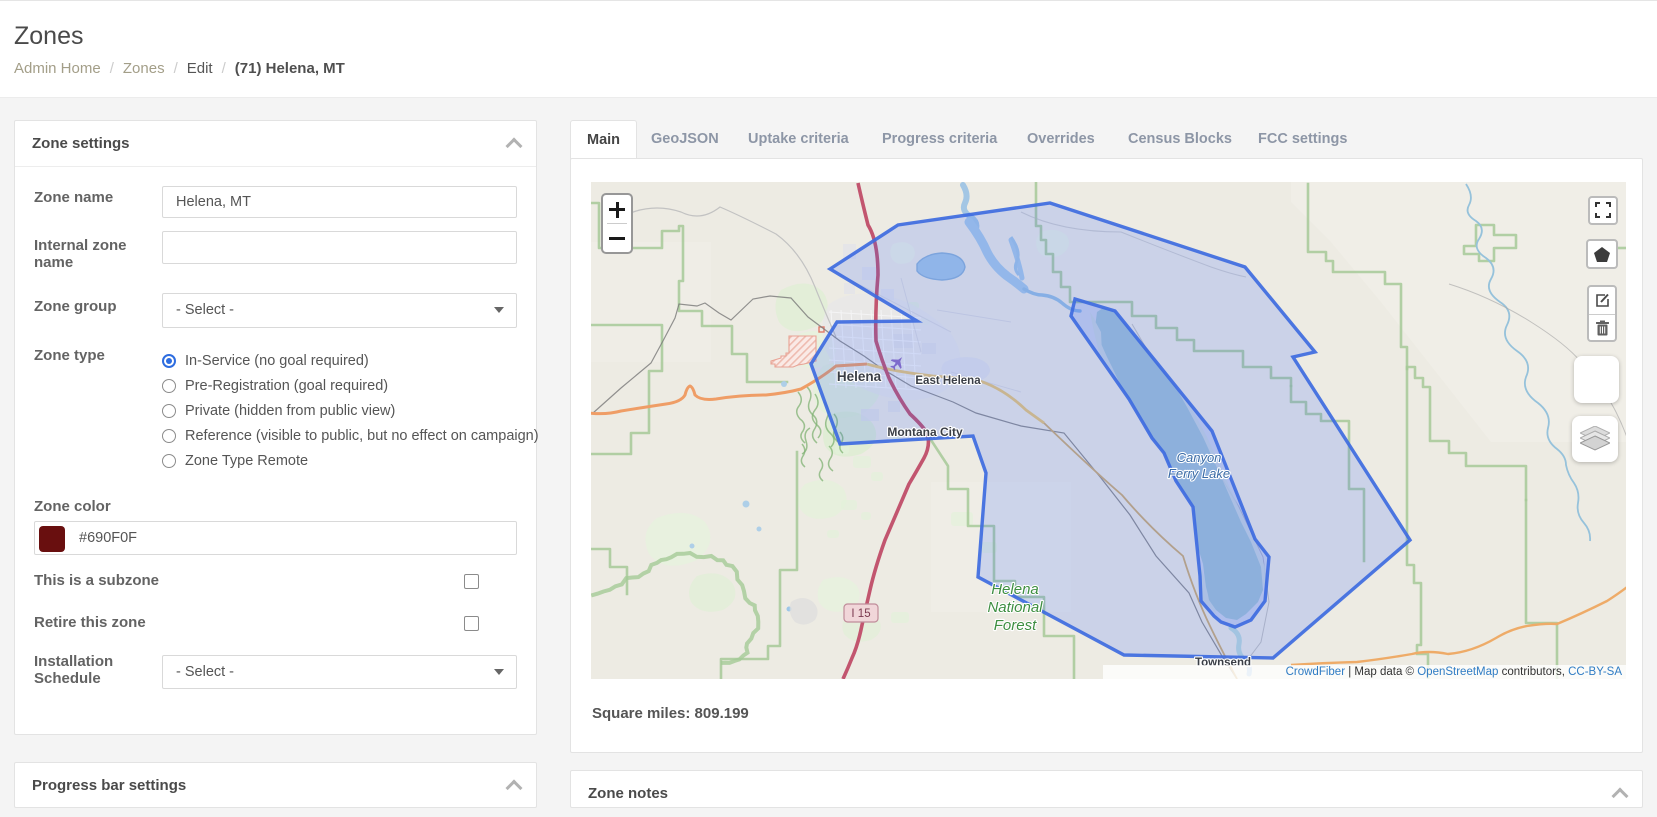  I want to click on svg-text: National, so click(1015, 607).